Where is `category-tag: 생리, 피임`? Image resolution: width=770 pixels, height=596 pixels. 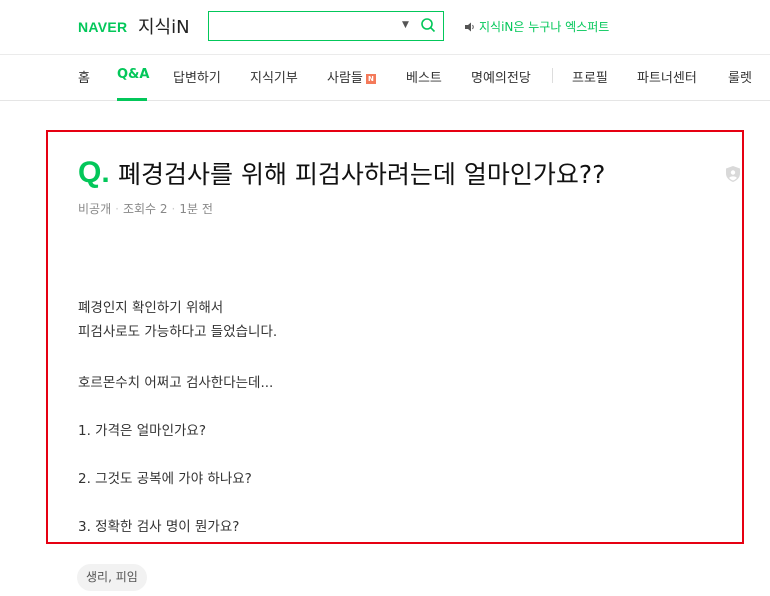
category-tag: 생리, 피임 is located at coordinates (112, 577).